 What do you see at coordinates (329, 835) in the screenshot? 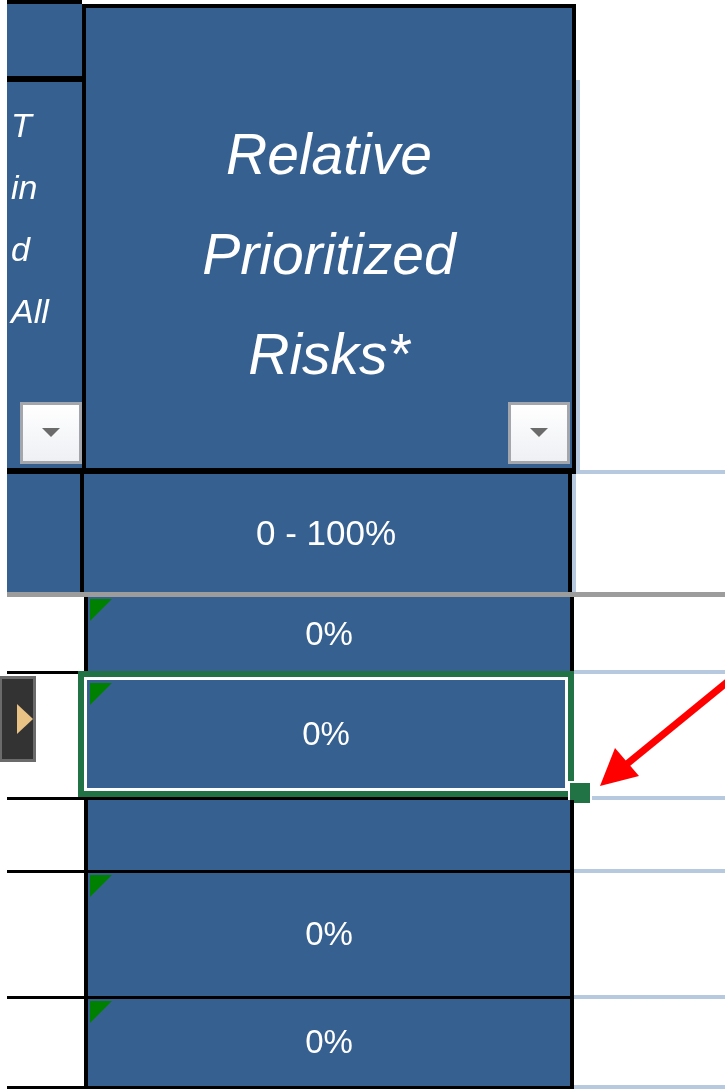
I see `table-cell` at bounding box center [329, 835].